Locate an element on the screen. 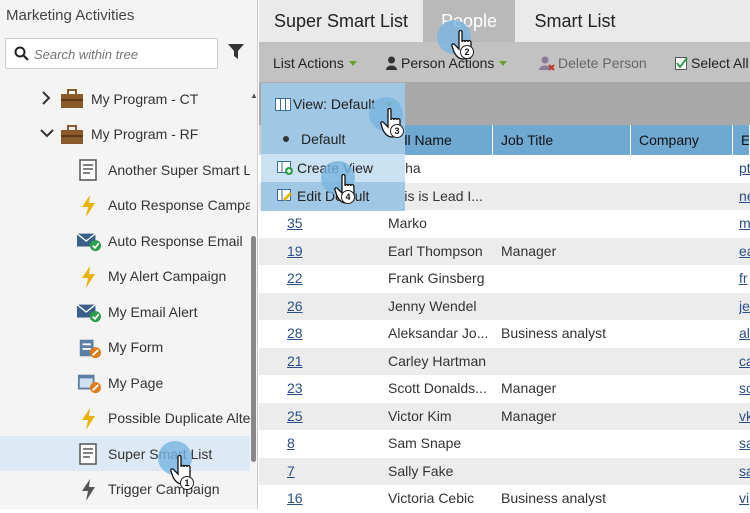 The width and height of the screenshot is (750, 513). cell-email: ea is located at coordinates (744, 251).